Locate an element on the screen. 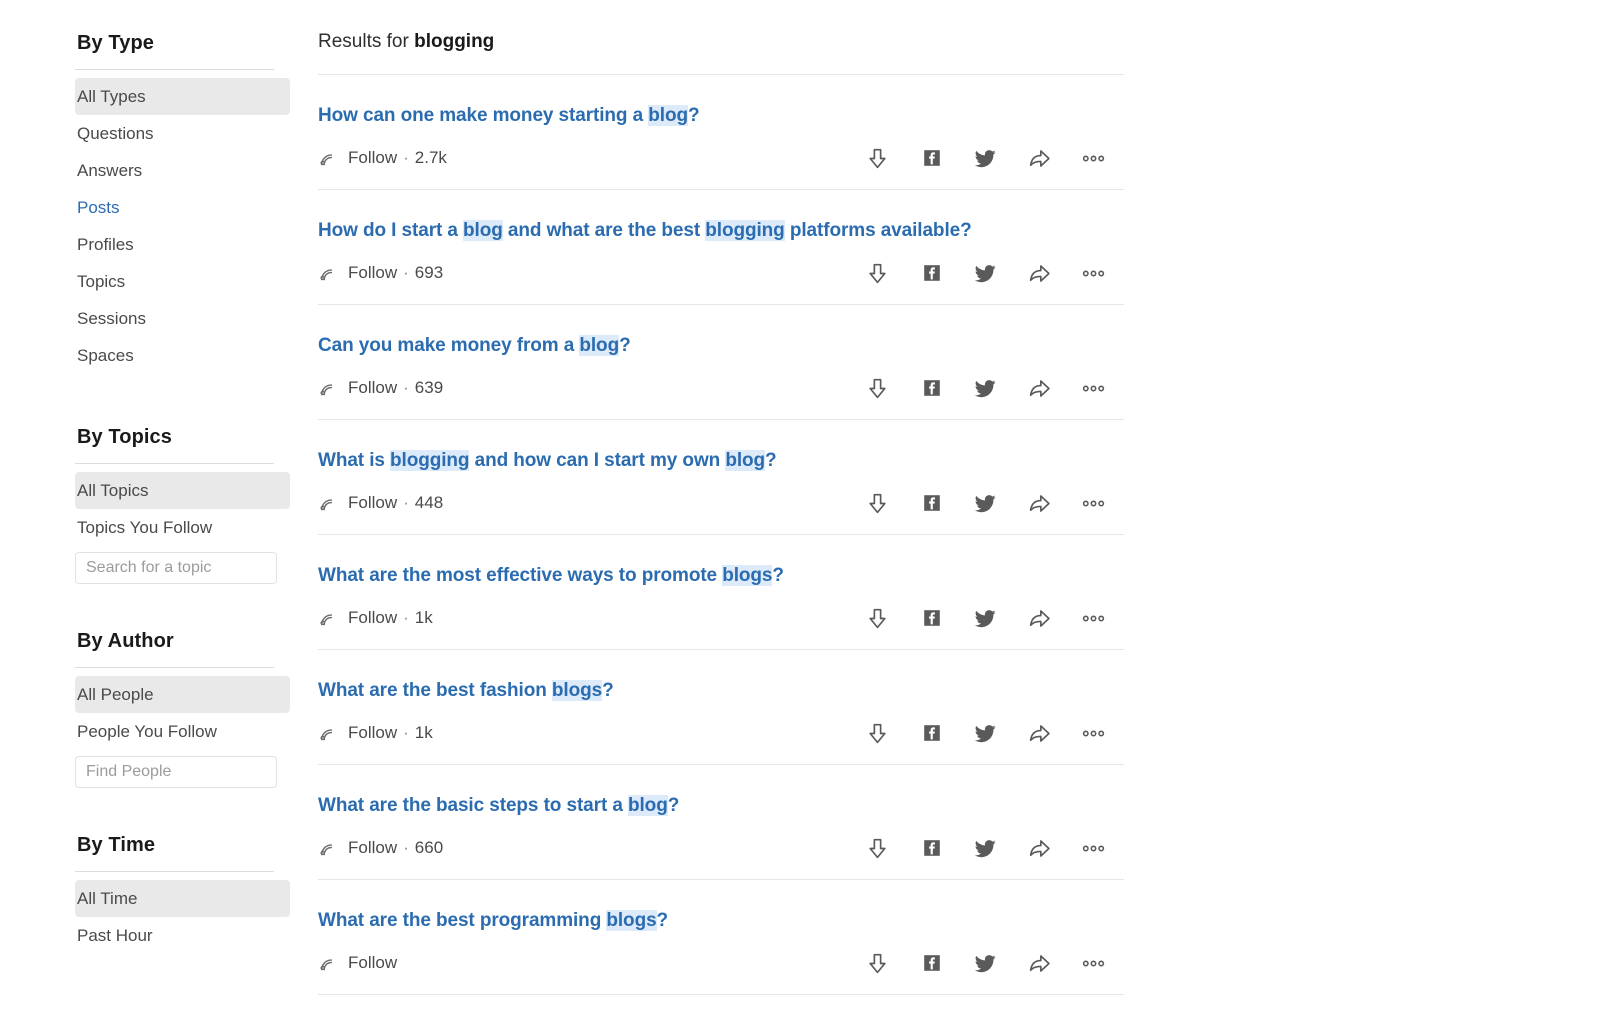 This screenshot has width=1600, height=1013. action-icon-group is located at coordinates (996, 158).